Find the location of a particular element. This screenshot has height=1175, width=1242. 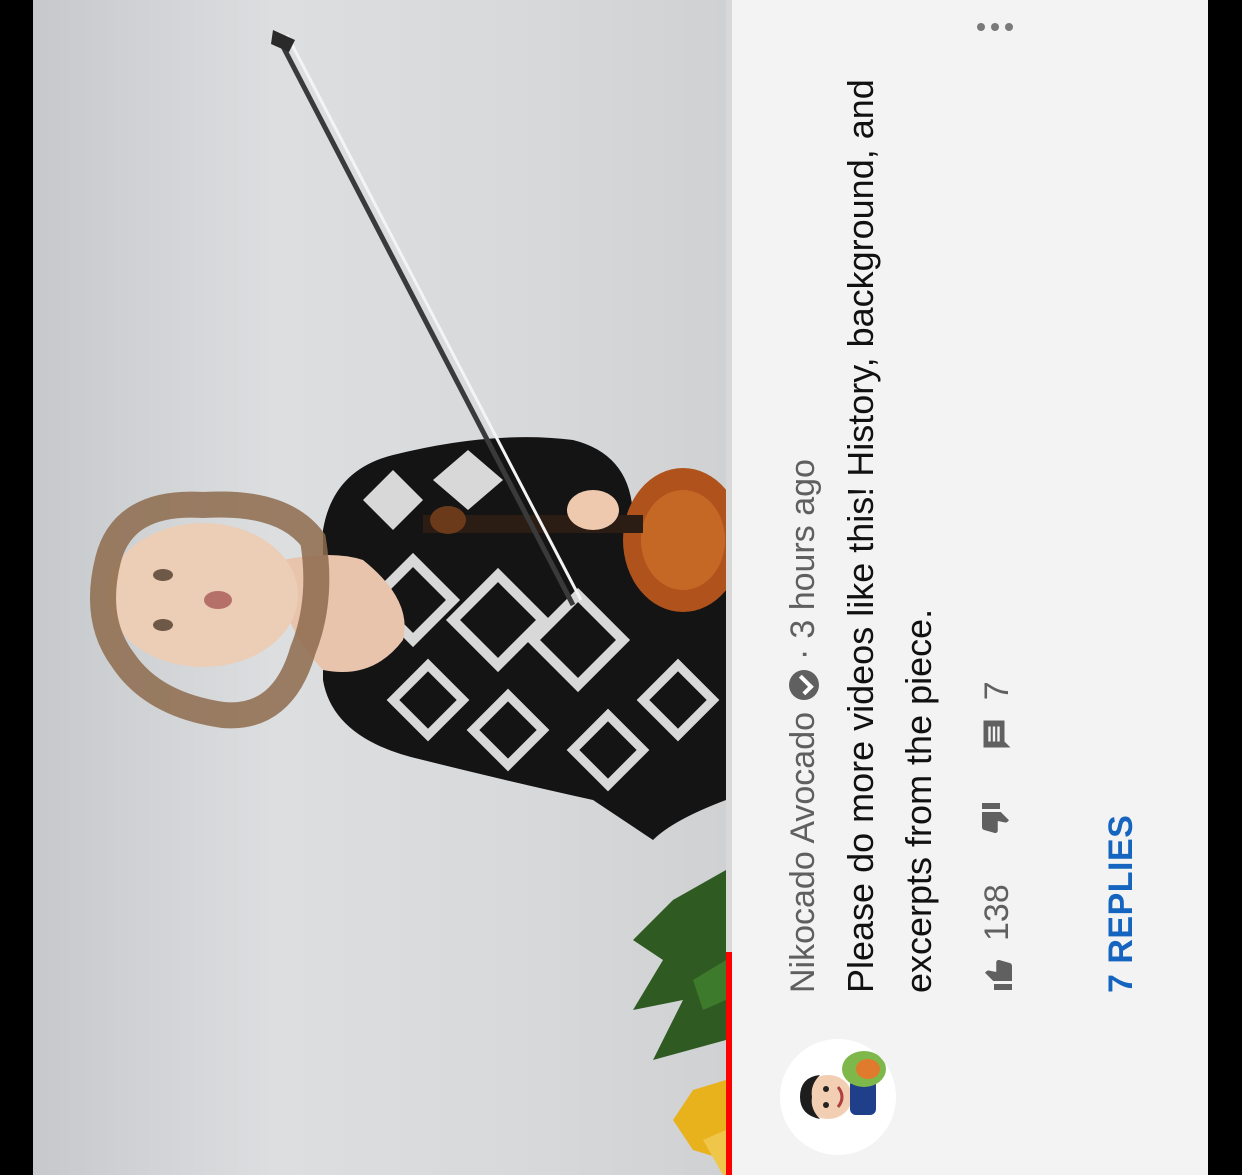

reply-count: 7 is located at coordinates (996, 691).